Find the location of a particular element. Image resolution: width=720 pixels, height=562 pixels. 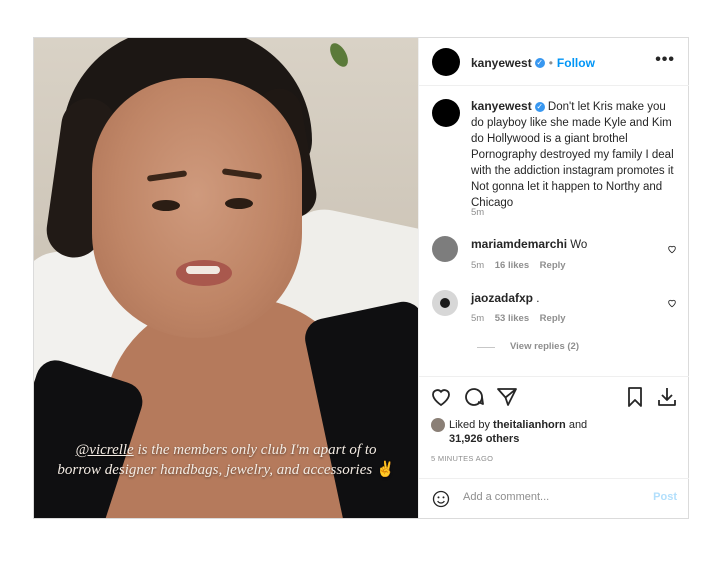

eye-right is located at coordinates (239, 203).